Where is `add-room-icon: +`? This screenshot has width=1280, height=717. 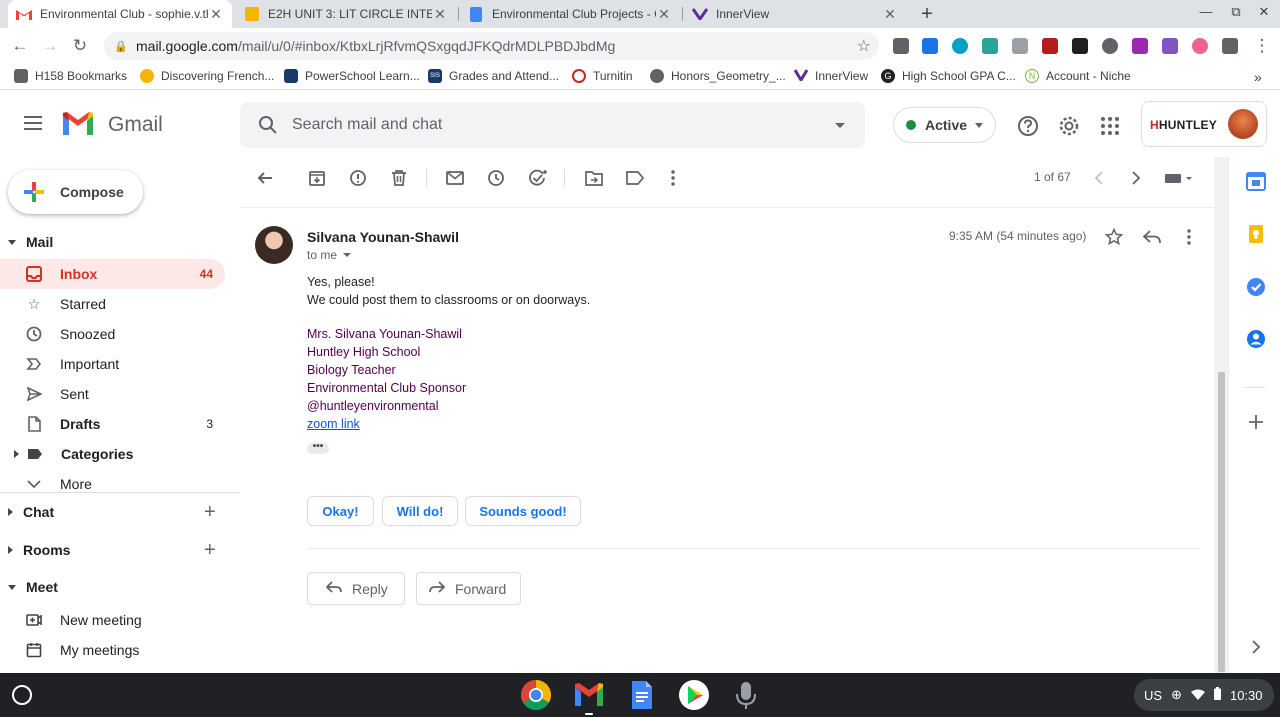 add-room-icon: + is located at coordinates (210, 550).